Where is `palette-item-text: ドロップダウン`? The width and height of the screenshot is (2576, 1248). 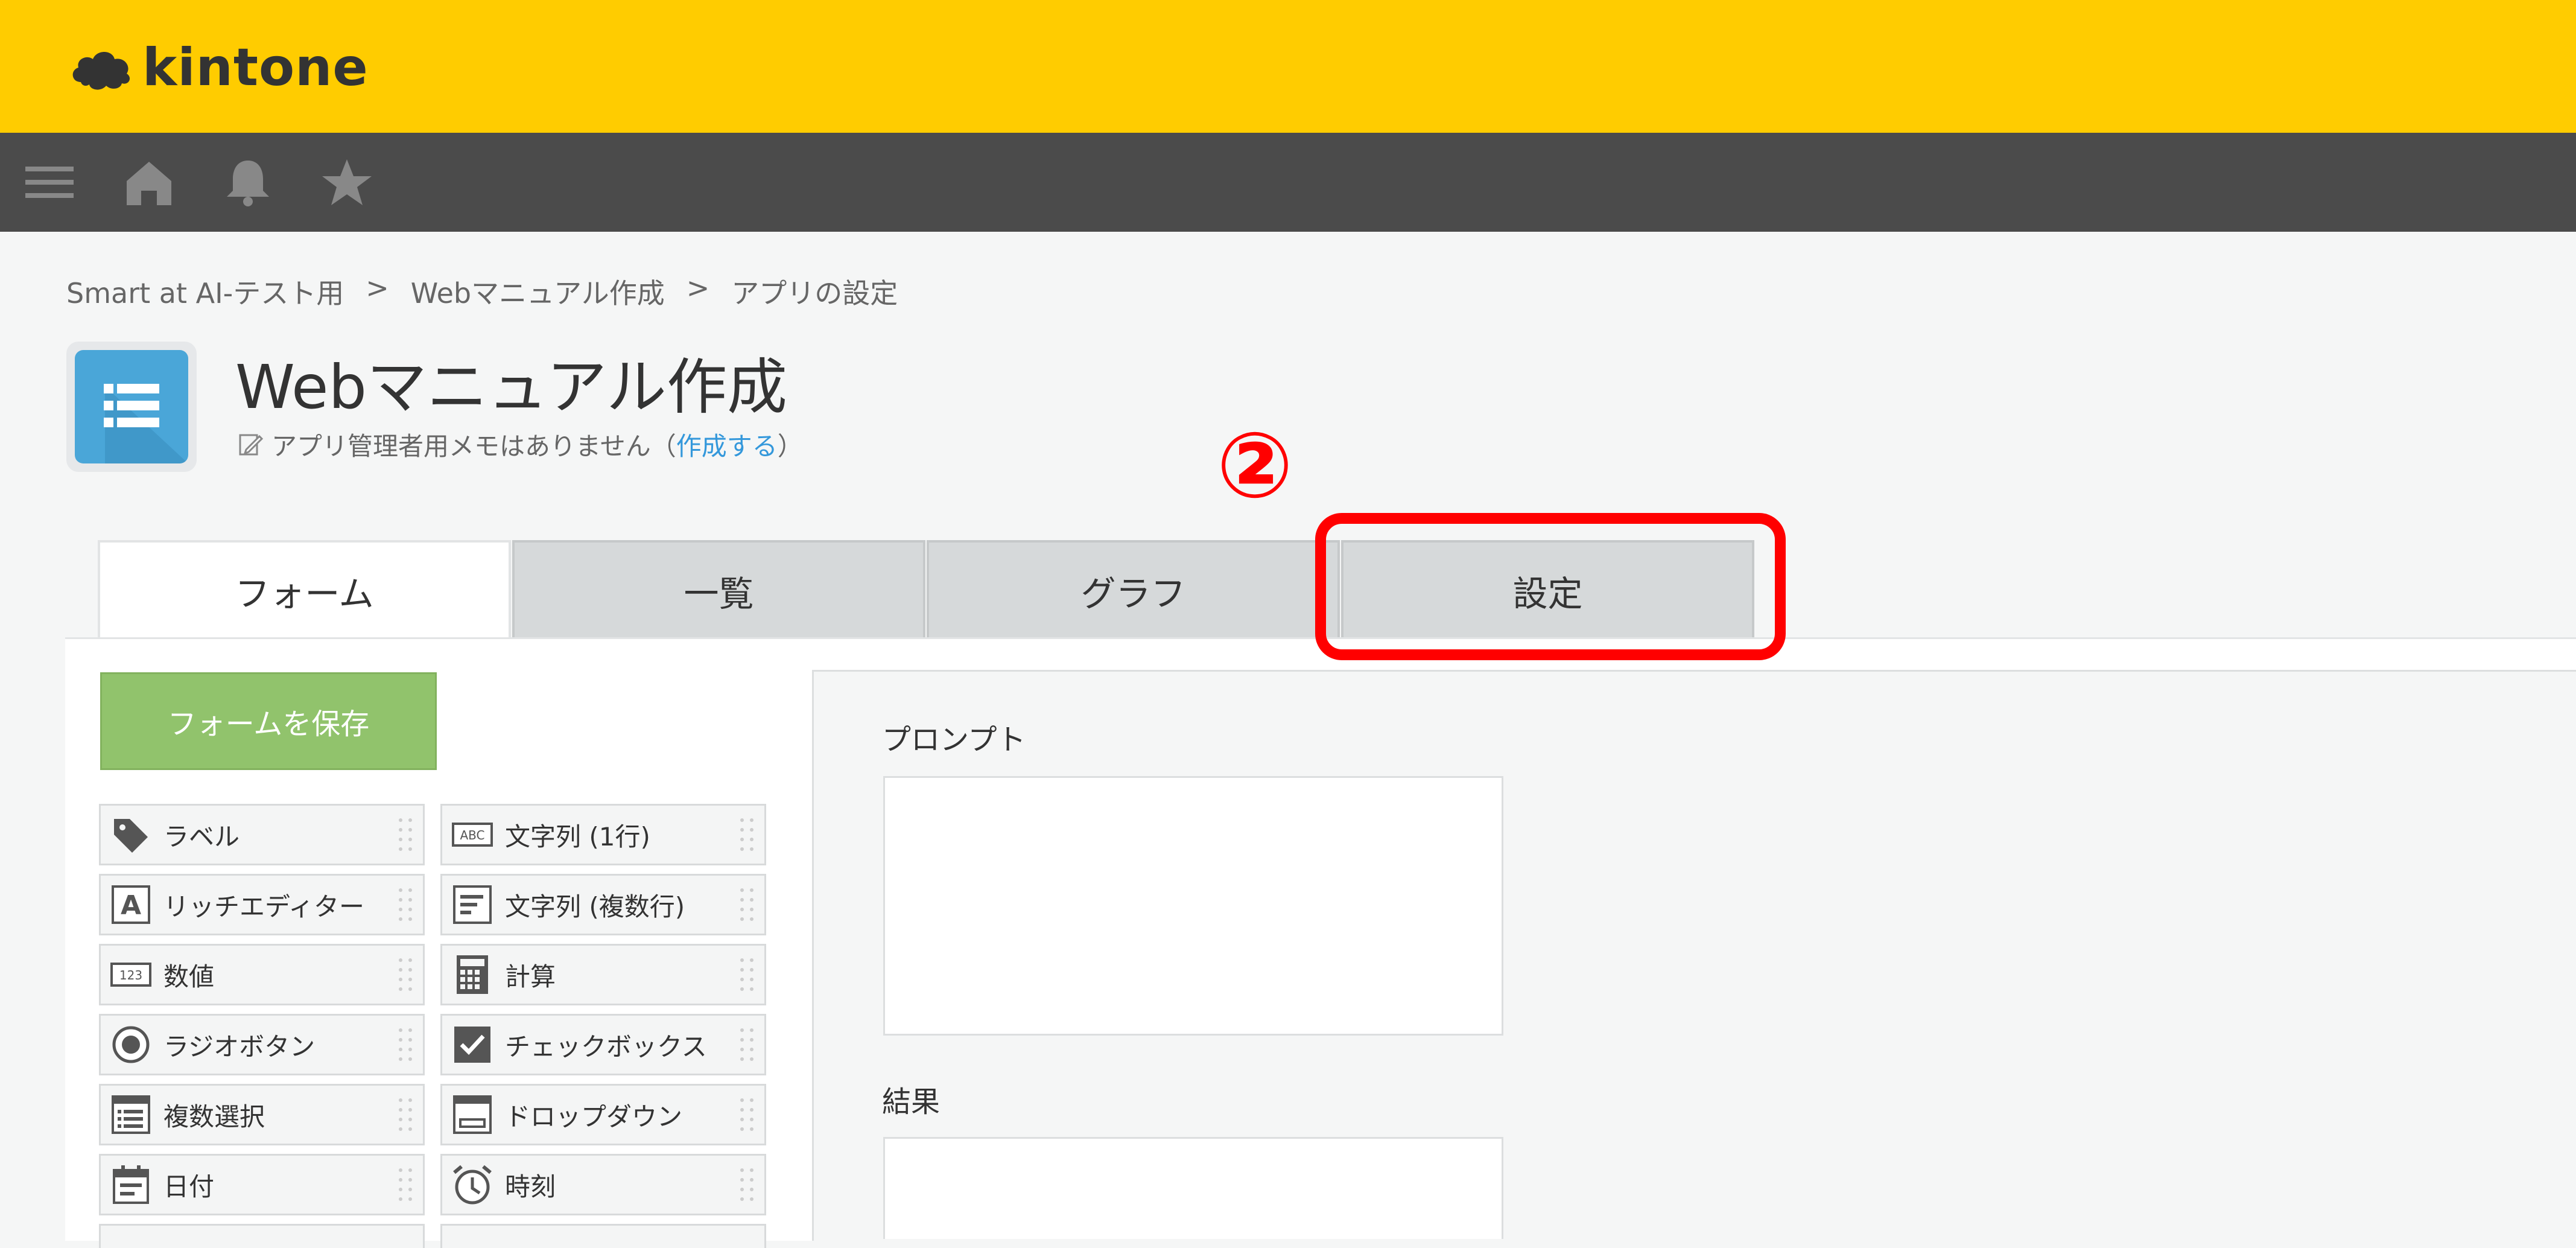 palette-item-text: ドロップダウン is located at coordinates (594, 1117).